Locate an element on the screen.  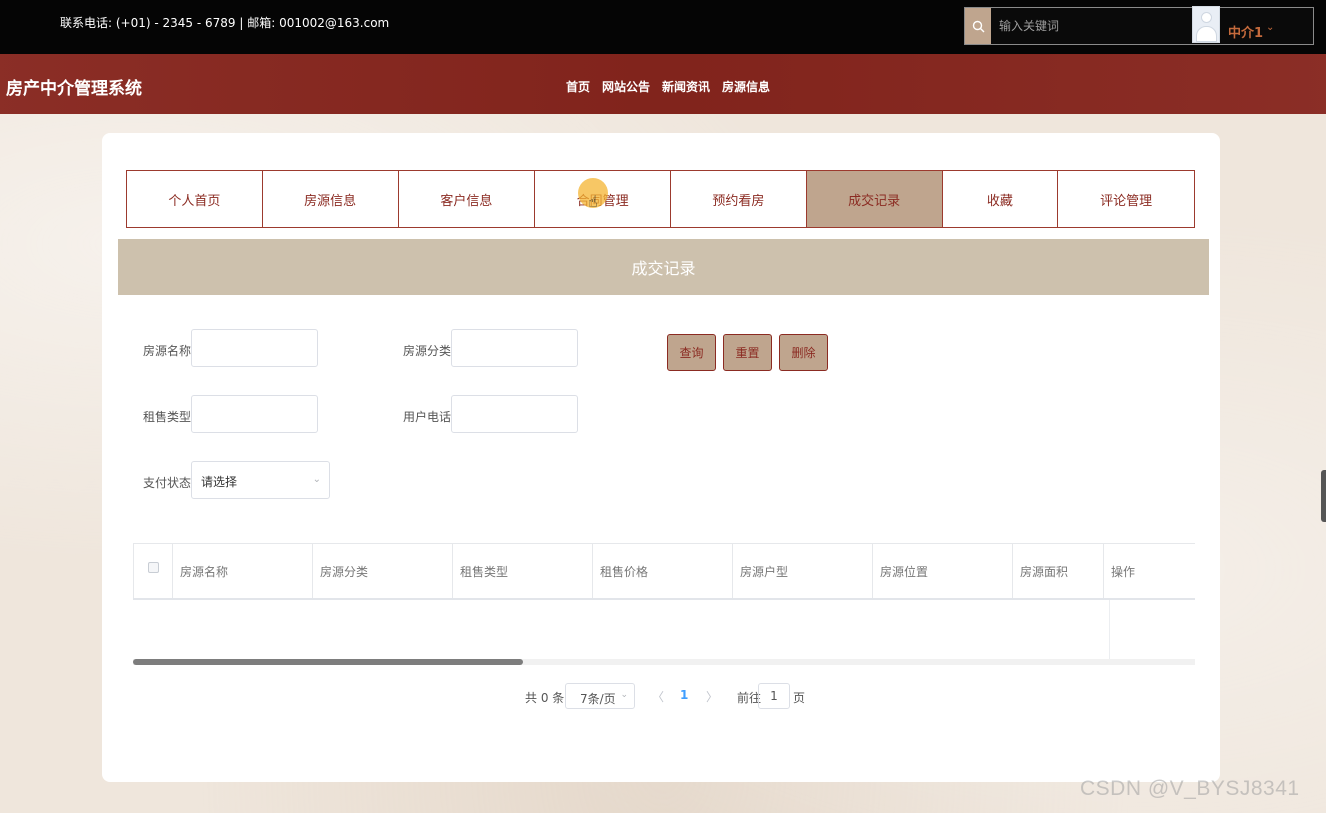
page-size-value: 7条/页 is located at coordinates (598, 699).